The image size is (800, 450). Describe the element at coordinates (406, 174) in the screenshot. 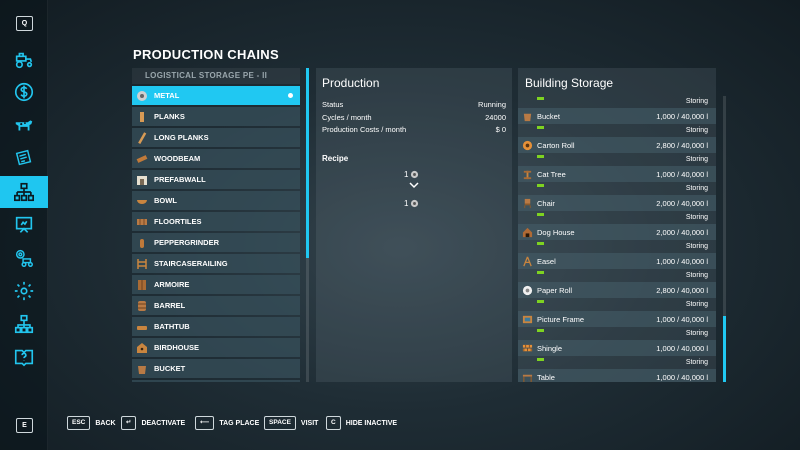

I see `recipe-input-amount: 1` at that location.